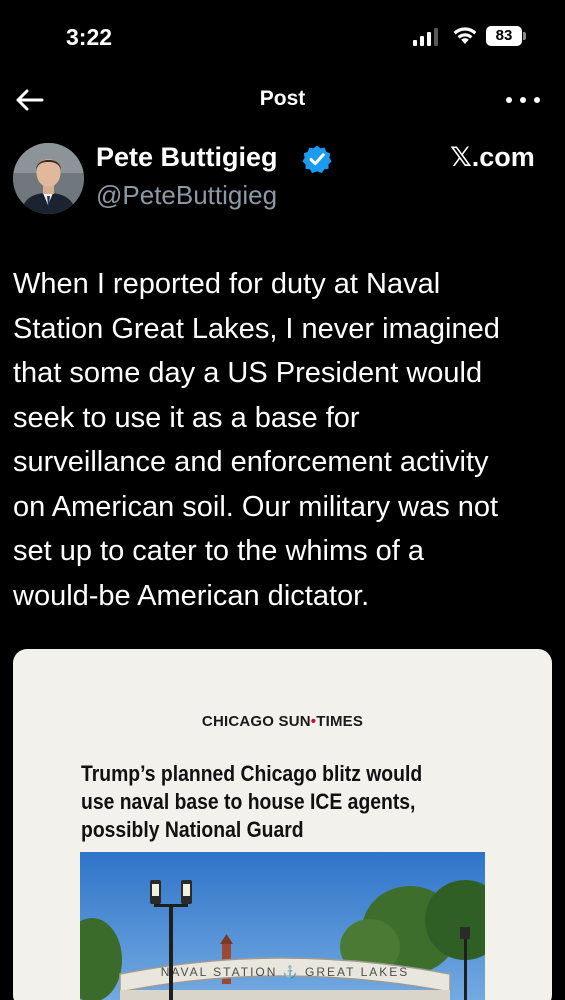 Image resolution: width=565 pixels, height=1000 pixels. I want to click on tweet-text-line: on American soil. Our military was not, so click(256, 506).